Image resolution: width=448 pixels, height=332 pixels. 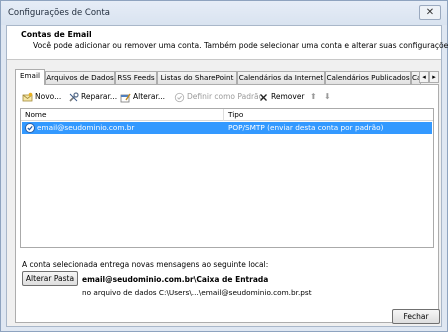 What do you see at coordinates (175, 279) in the screenshot?
I see `delivery-folder-path: email@seudominio.com.br\Caixa de Entrada` at bounding box center [175, 279].